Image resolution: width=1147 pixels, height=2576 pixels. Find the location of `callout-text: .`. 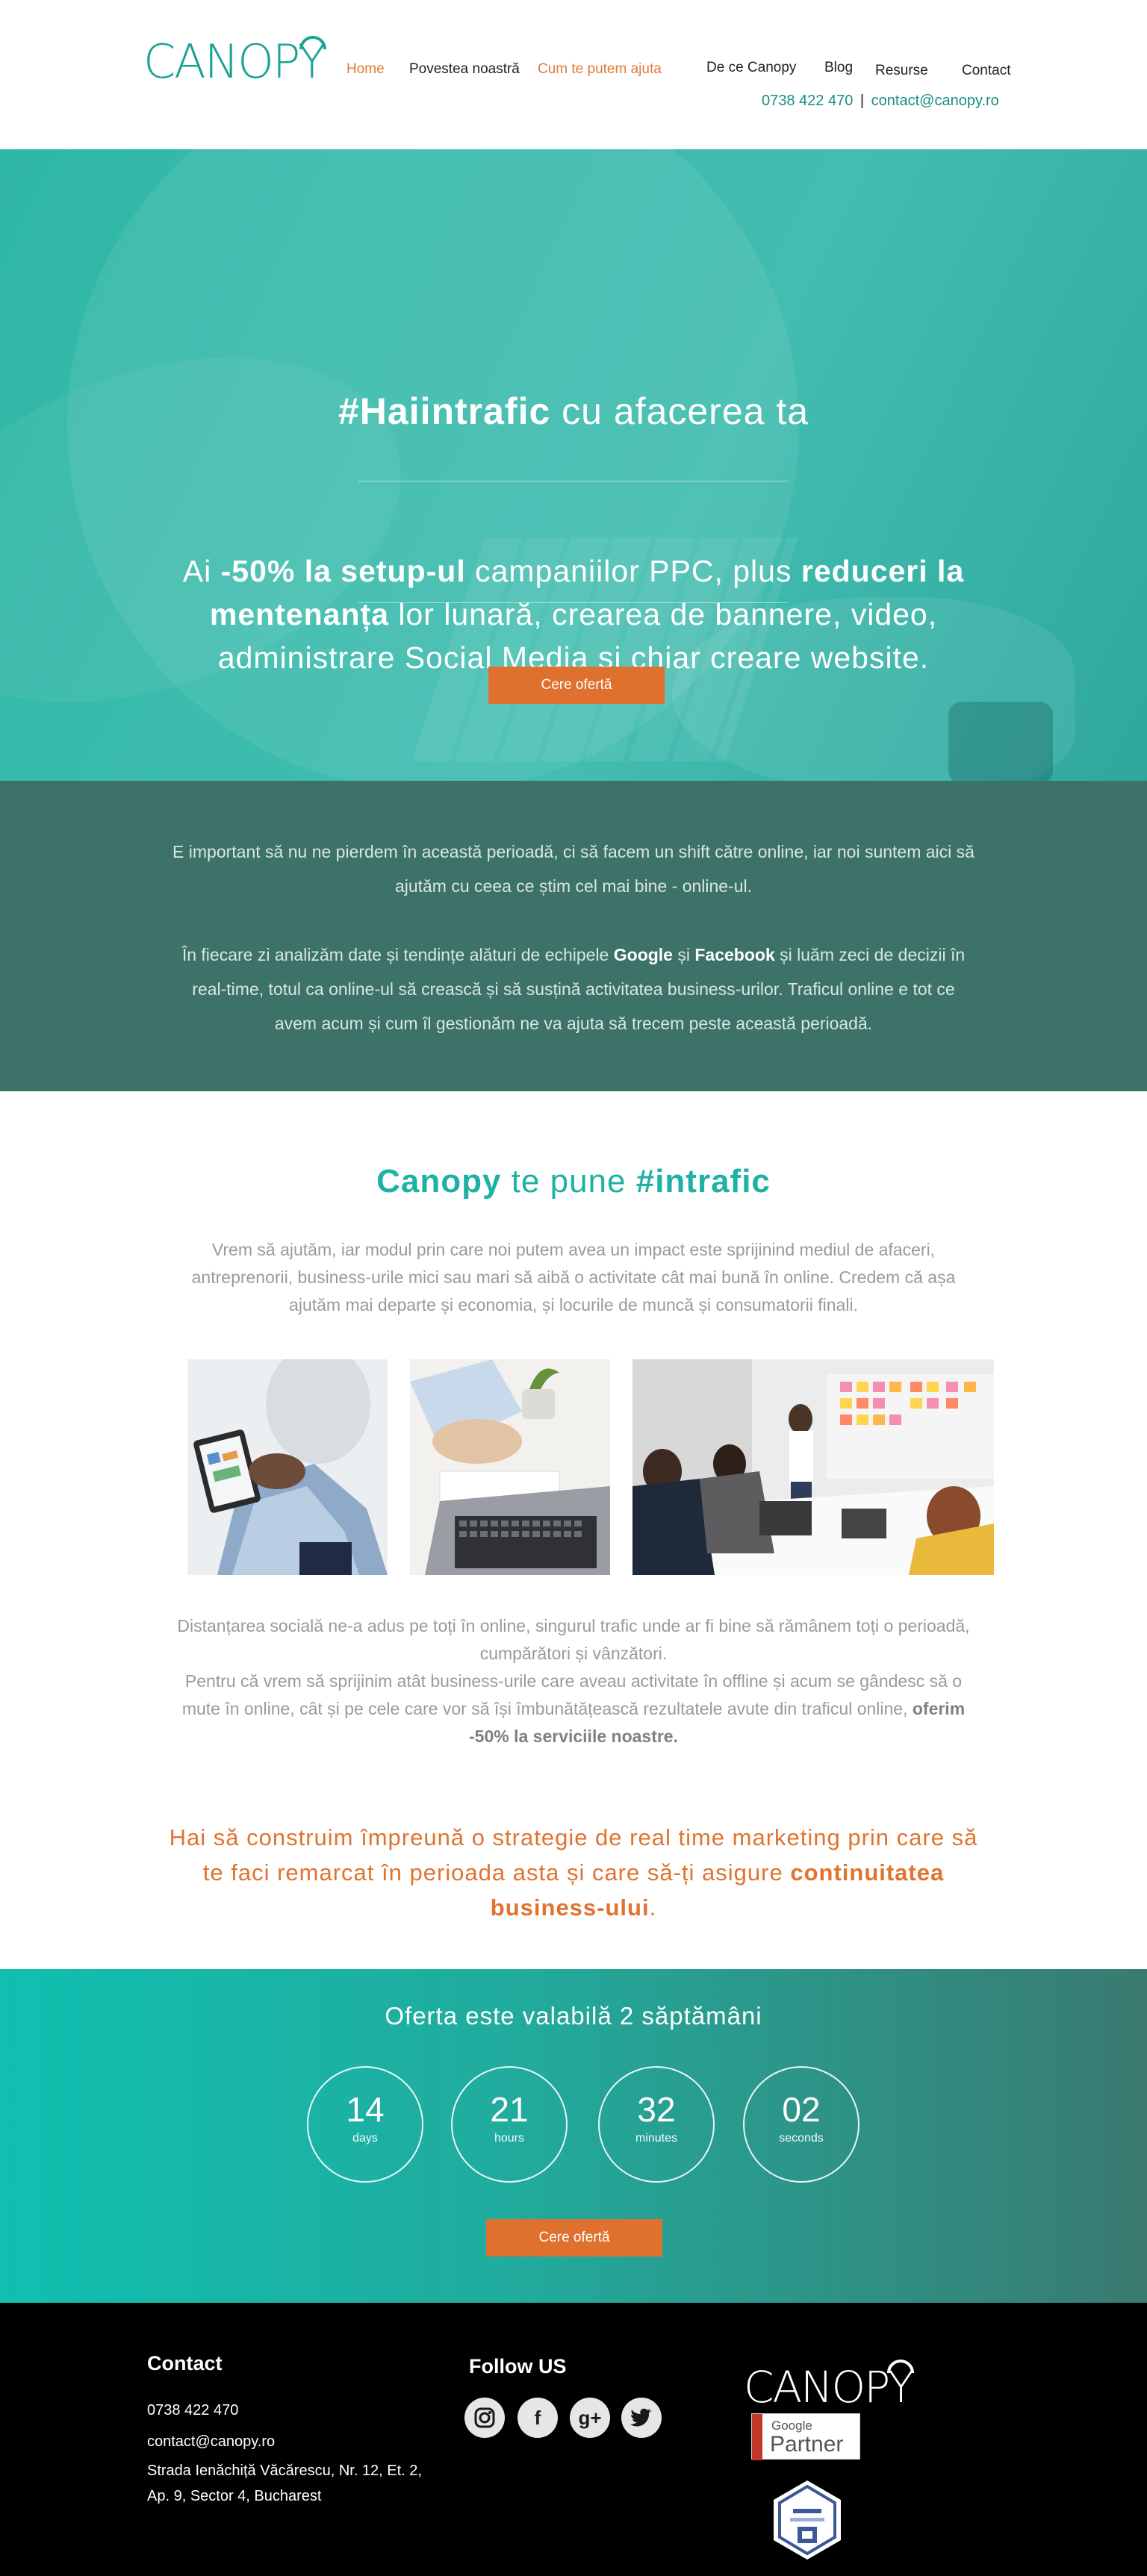

callout-text: . is located at coordinates (653, 1908).